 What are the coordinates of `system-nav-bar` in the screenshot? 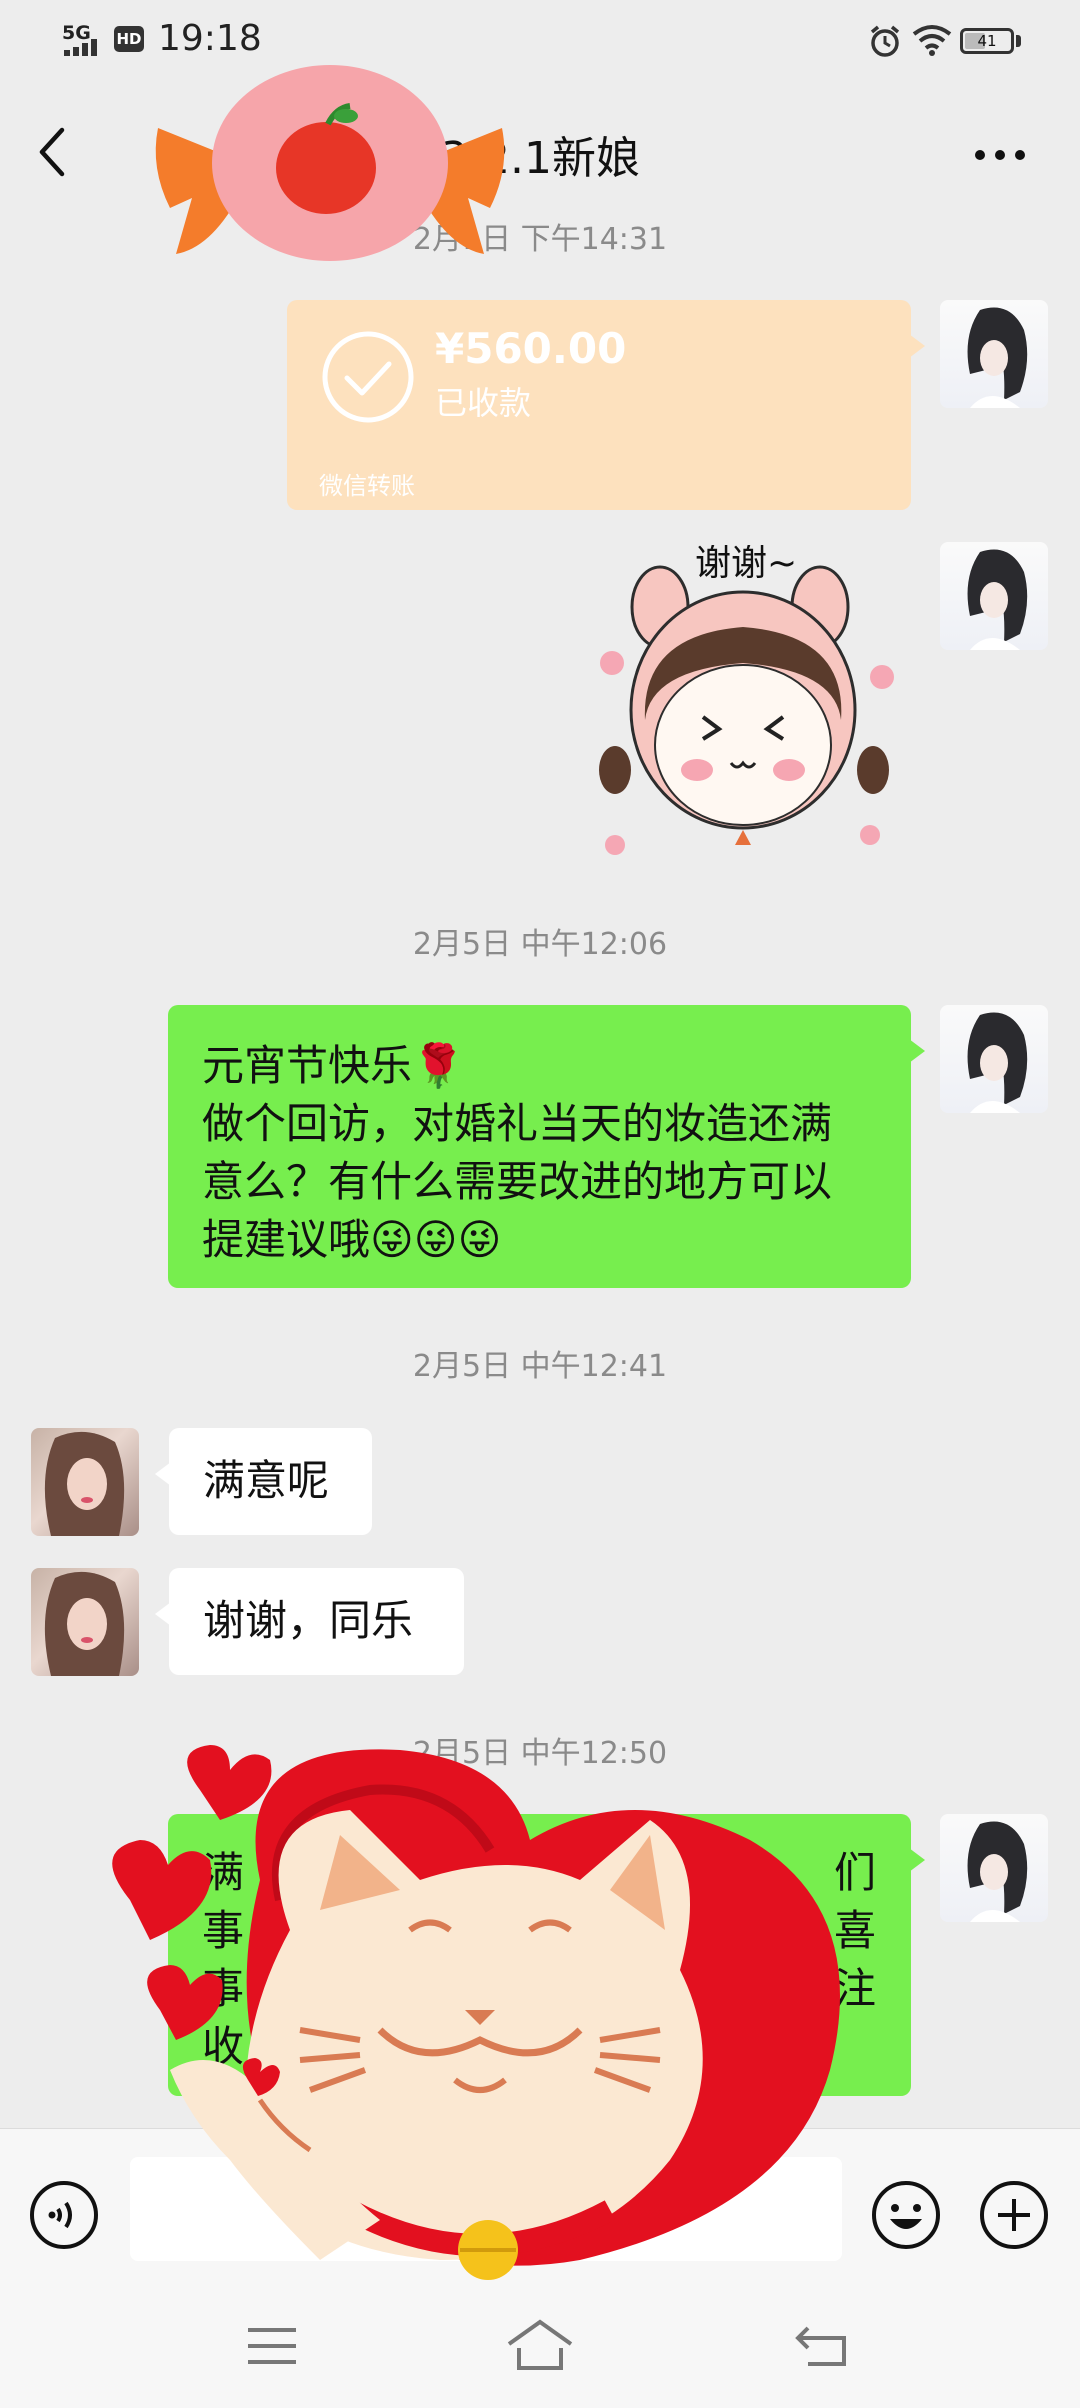 It's located at (540, 2348).